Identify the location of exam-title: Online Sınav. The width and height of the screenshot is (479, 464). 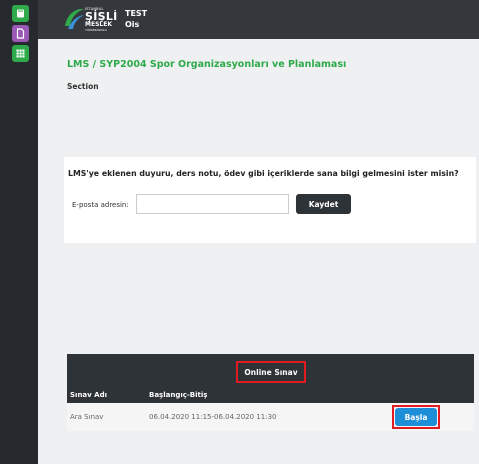
(271, 372).